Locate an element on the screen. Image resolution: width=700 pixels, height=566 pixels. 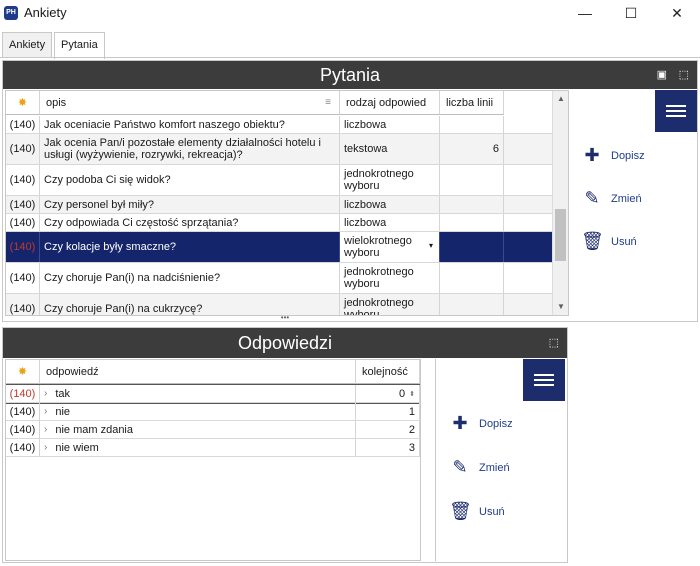
row-kolejnosc-value: 2 is located at coordinates (411, 429).